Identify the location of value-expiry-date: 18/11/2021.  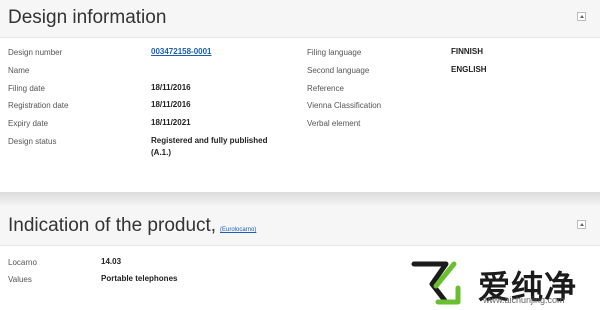
(171, 122).